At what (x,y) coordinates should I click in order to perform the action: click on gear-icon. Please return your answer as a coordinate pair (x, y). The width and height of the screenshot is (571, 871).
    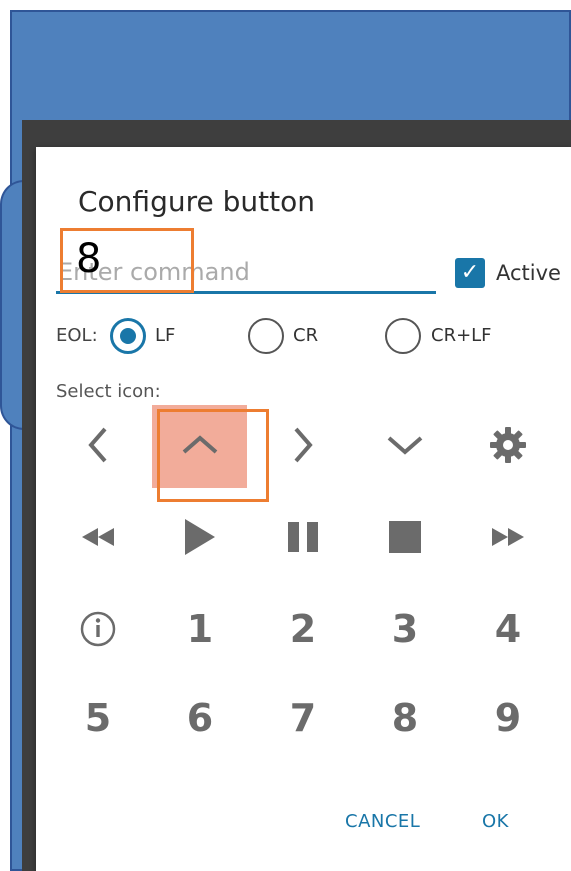
    Looking at the image, I should click on (508, 445).